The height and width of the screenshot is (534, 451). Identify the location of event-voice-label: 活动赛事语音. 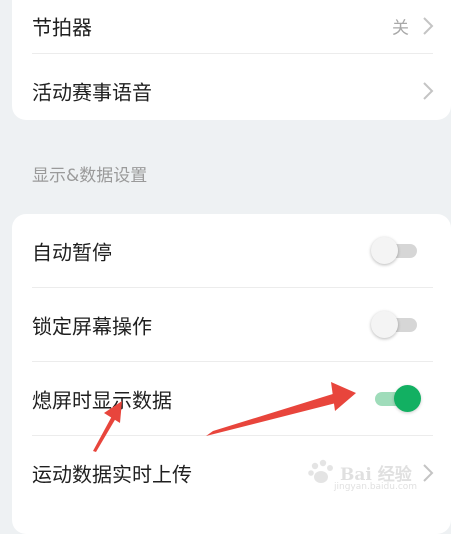
(92, 92).